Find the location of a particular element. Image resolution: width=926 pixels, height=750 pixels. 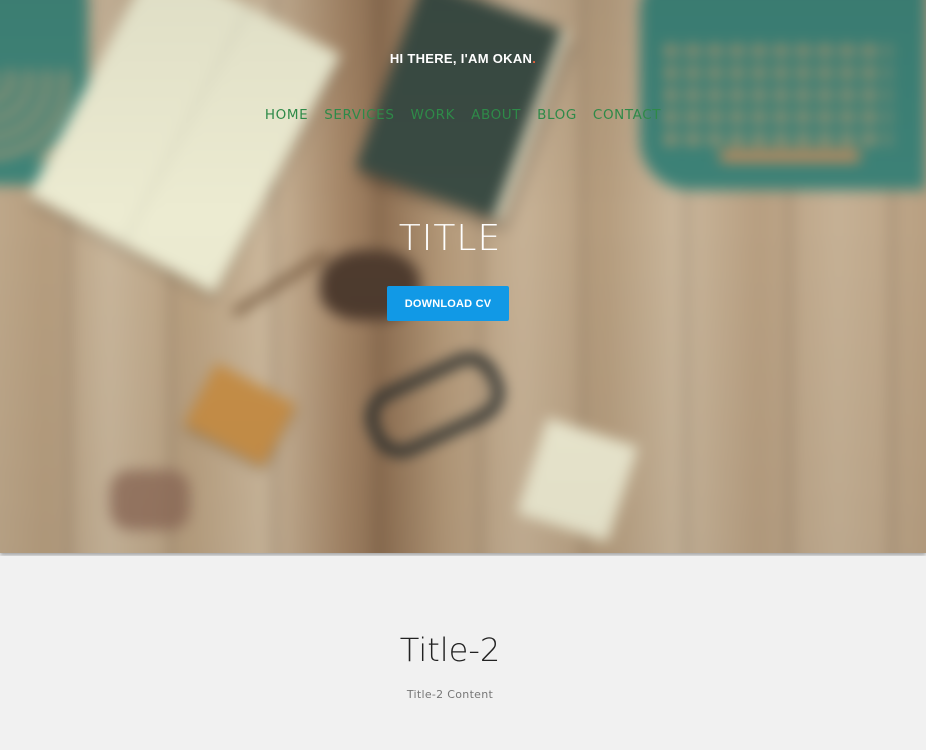

nav-link-work: WORK is located at coordinates (433, 115).